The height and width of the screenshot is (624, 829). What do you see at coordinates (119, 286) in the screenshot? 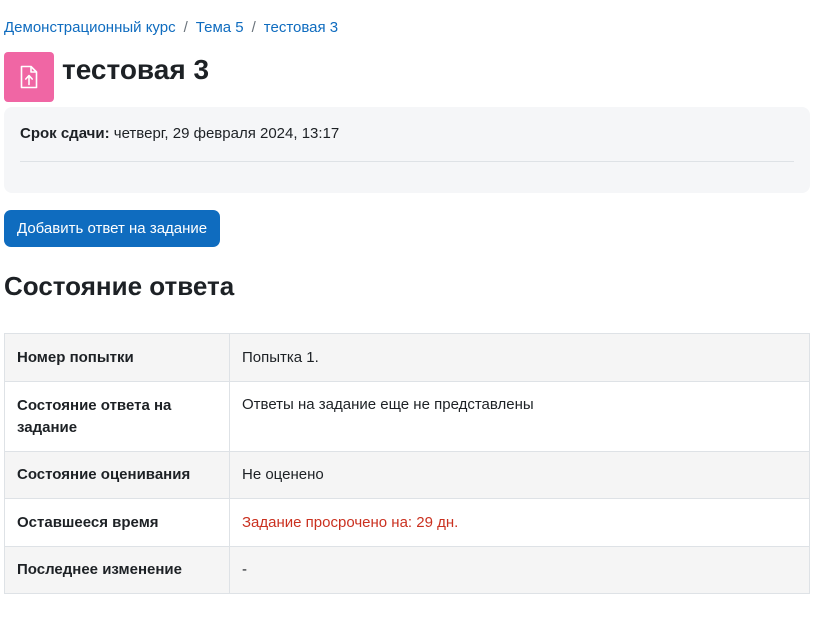
I see `submission-status-title: Состояние ответа` at bounding box center [119, 286].